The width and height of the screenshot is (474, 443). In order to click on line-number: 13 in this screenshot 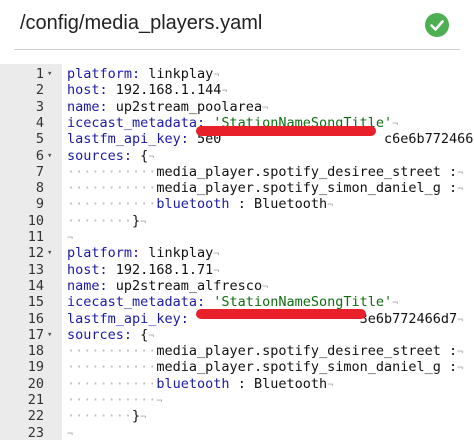, I will do `click(35, 269)`.